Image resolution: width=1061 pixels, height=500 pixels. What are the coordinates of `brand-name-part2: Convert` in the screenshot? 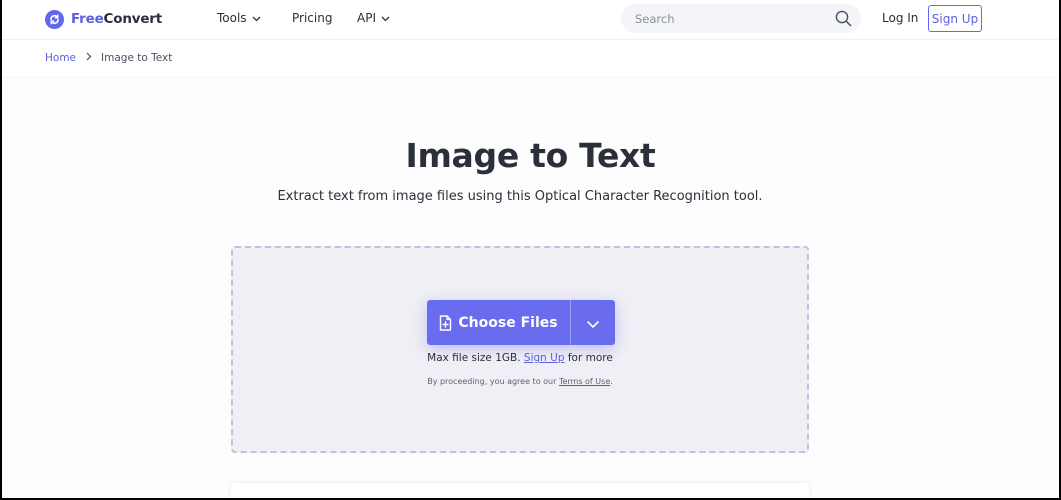 It's located at (133, 19).